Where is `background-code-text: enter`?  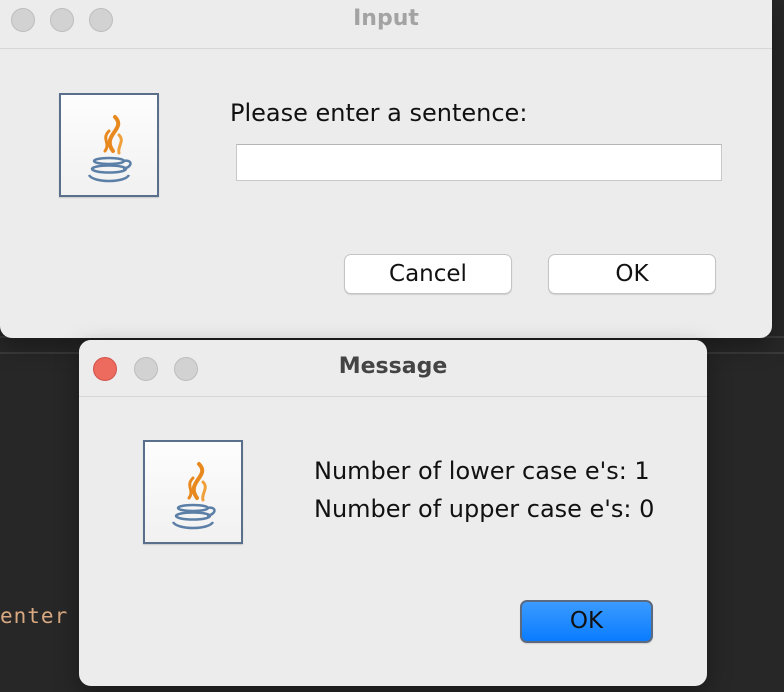
background-code-text: enter is located at coordinates (34, 616).